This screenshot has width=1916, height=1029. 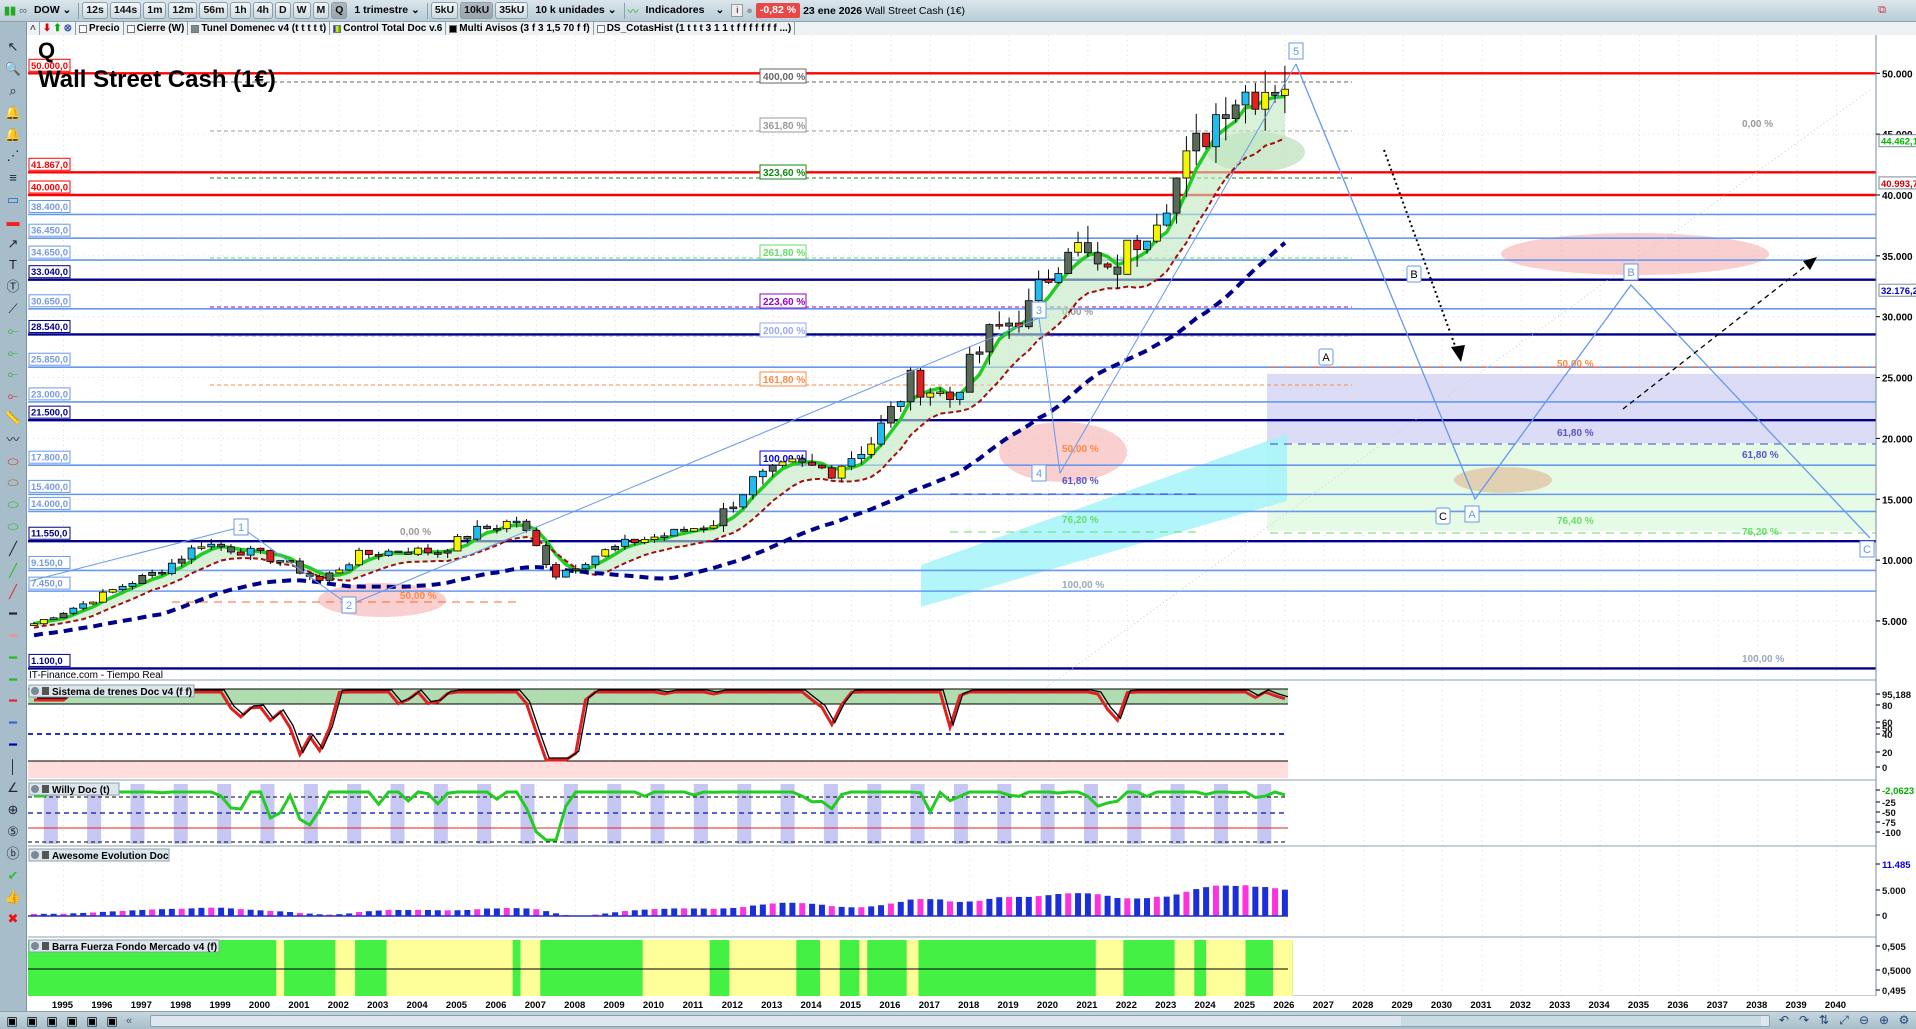 I want to click on trend-line-black-icon: ╱, so click(x=13, y=548).